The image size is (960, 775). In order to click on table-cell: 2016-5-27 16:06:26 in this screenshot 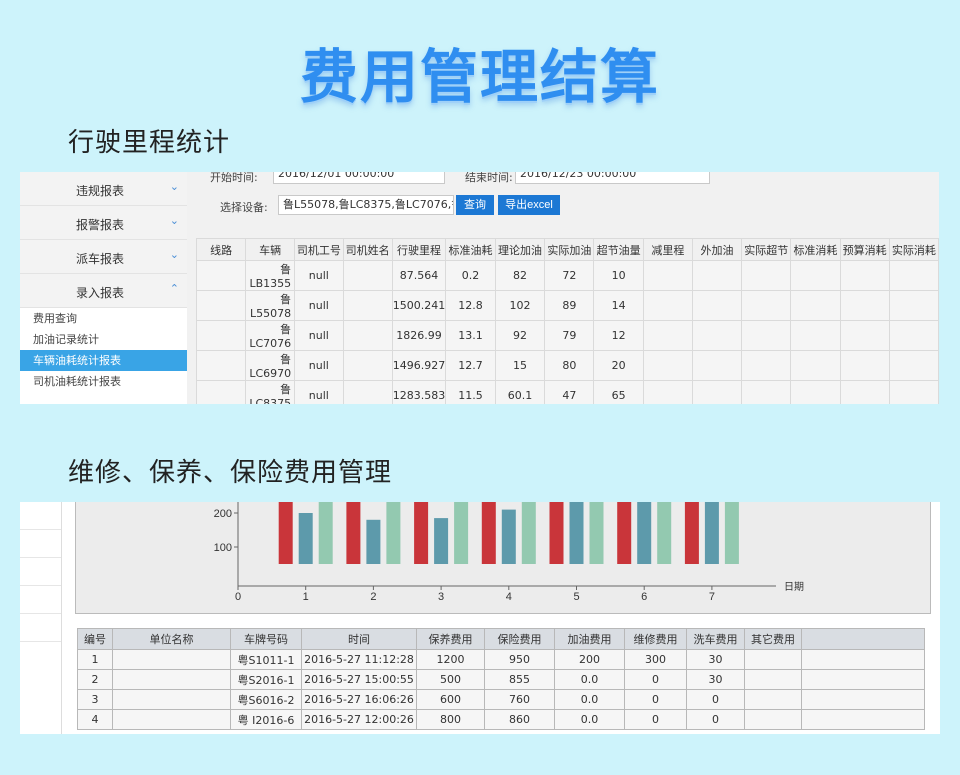, I will do `click(359, 699)`.